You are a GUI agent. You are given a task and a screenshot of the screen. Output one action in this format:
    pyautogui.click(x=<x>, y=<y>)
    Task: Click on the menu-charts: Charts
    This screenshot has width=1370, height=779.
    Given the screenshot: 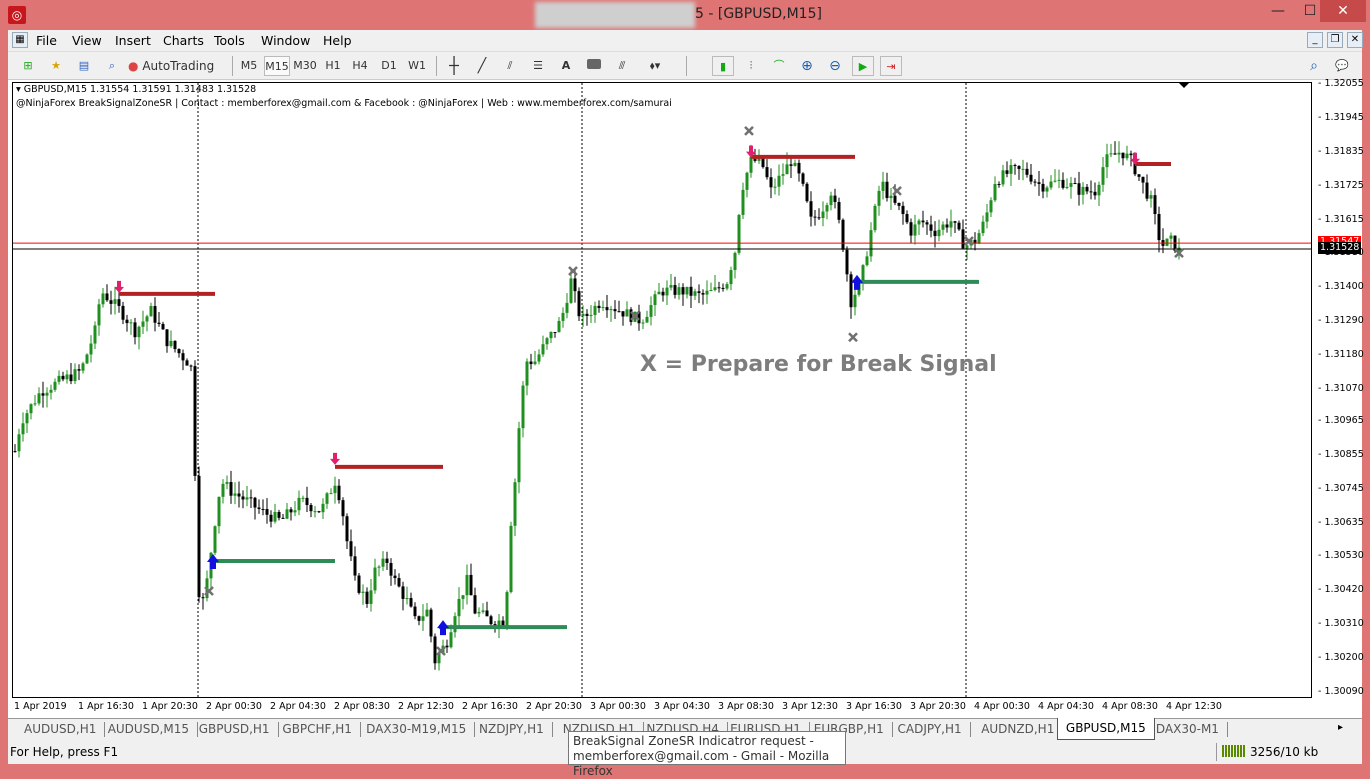 What is the action you would take?
    pyautogui.click(x=183, y=40)
    